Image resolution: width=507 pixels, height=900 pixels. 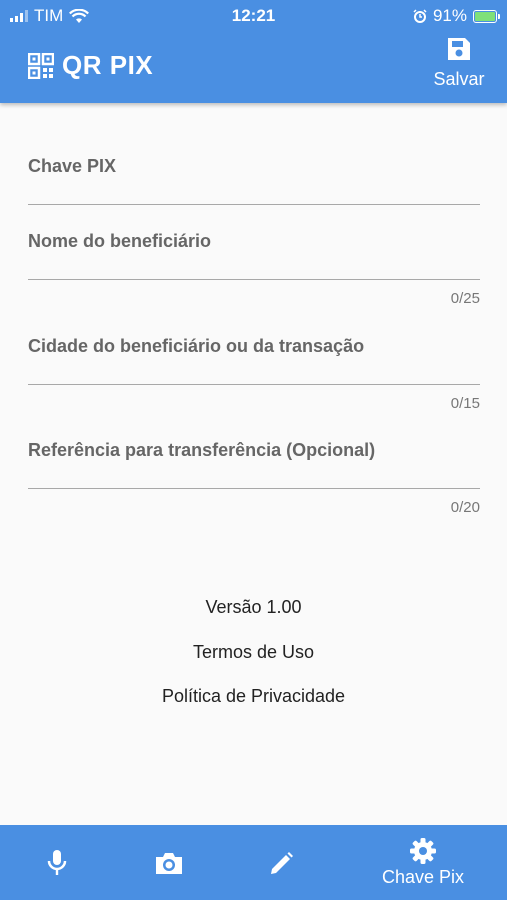 What do you see at coordinates (420, 16) in the screenshot?
I see `alarm-icon` at bounding box center [420, 16].